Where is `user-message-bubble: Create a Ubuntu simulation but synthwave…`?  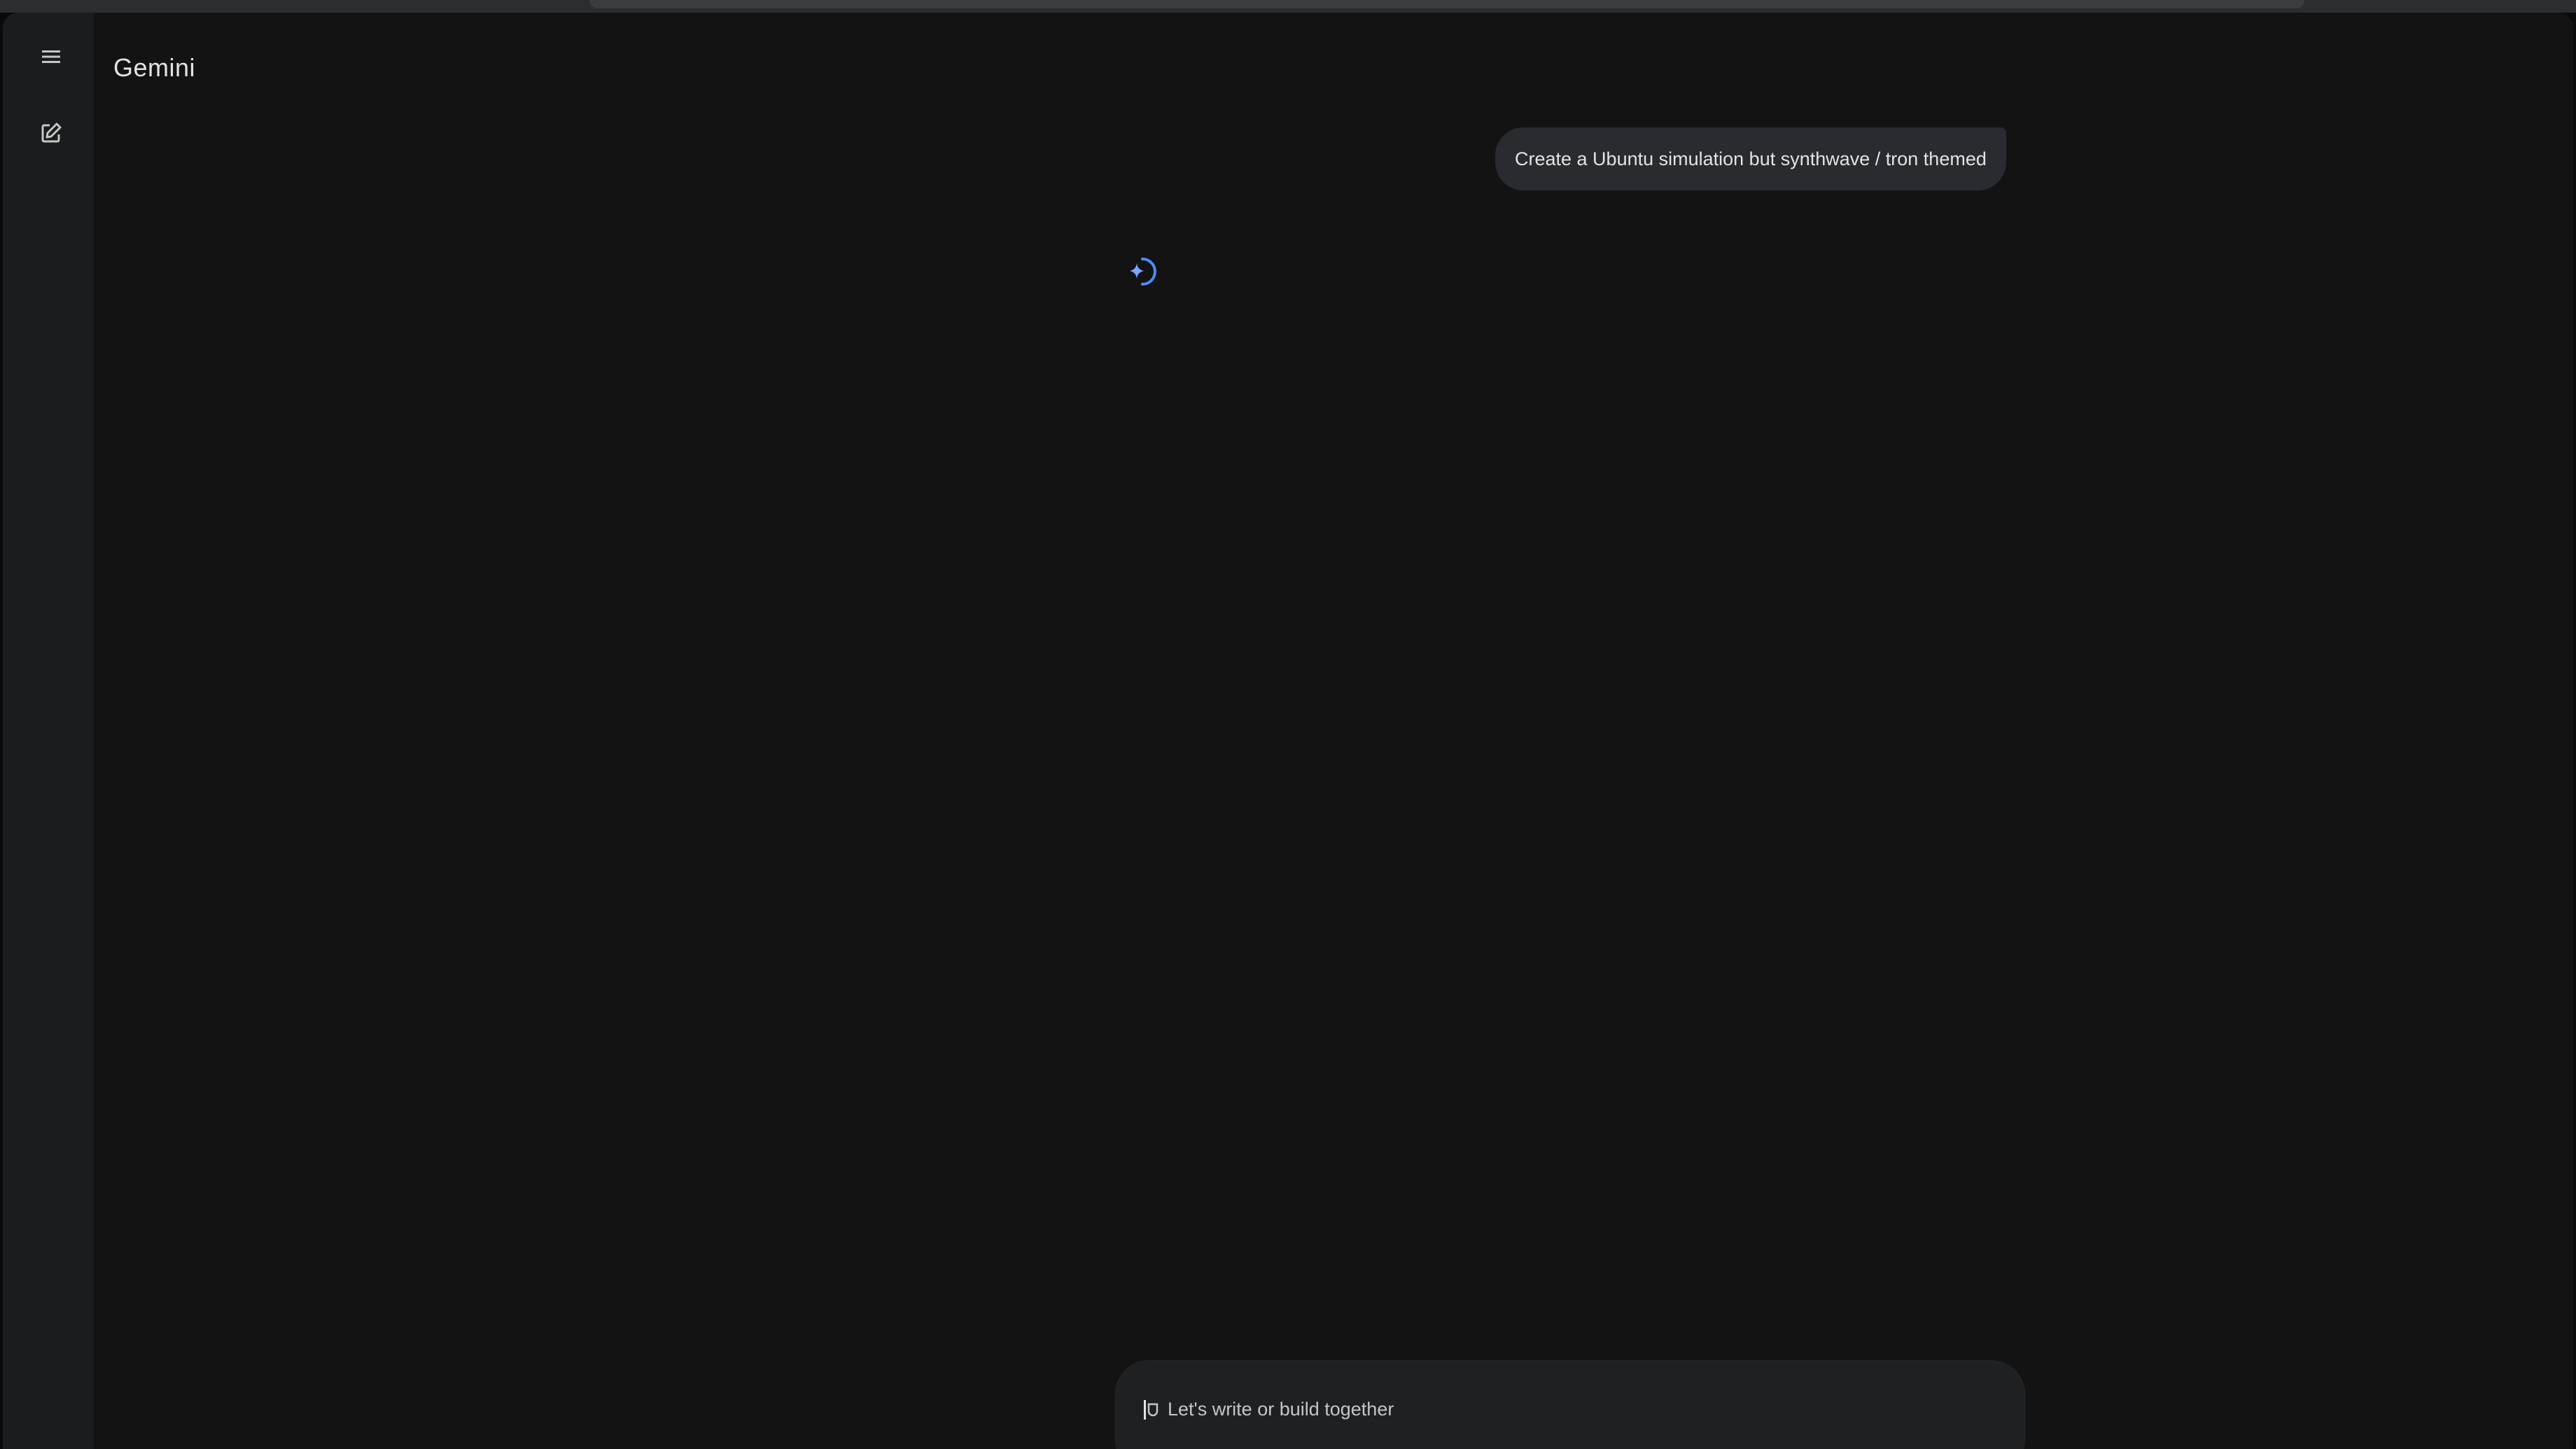
user-message-bubble: Create a Ubuntu simulation but synthwave… is located at coordinates (1750, 158).